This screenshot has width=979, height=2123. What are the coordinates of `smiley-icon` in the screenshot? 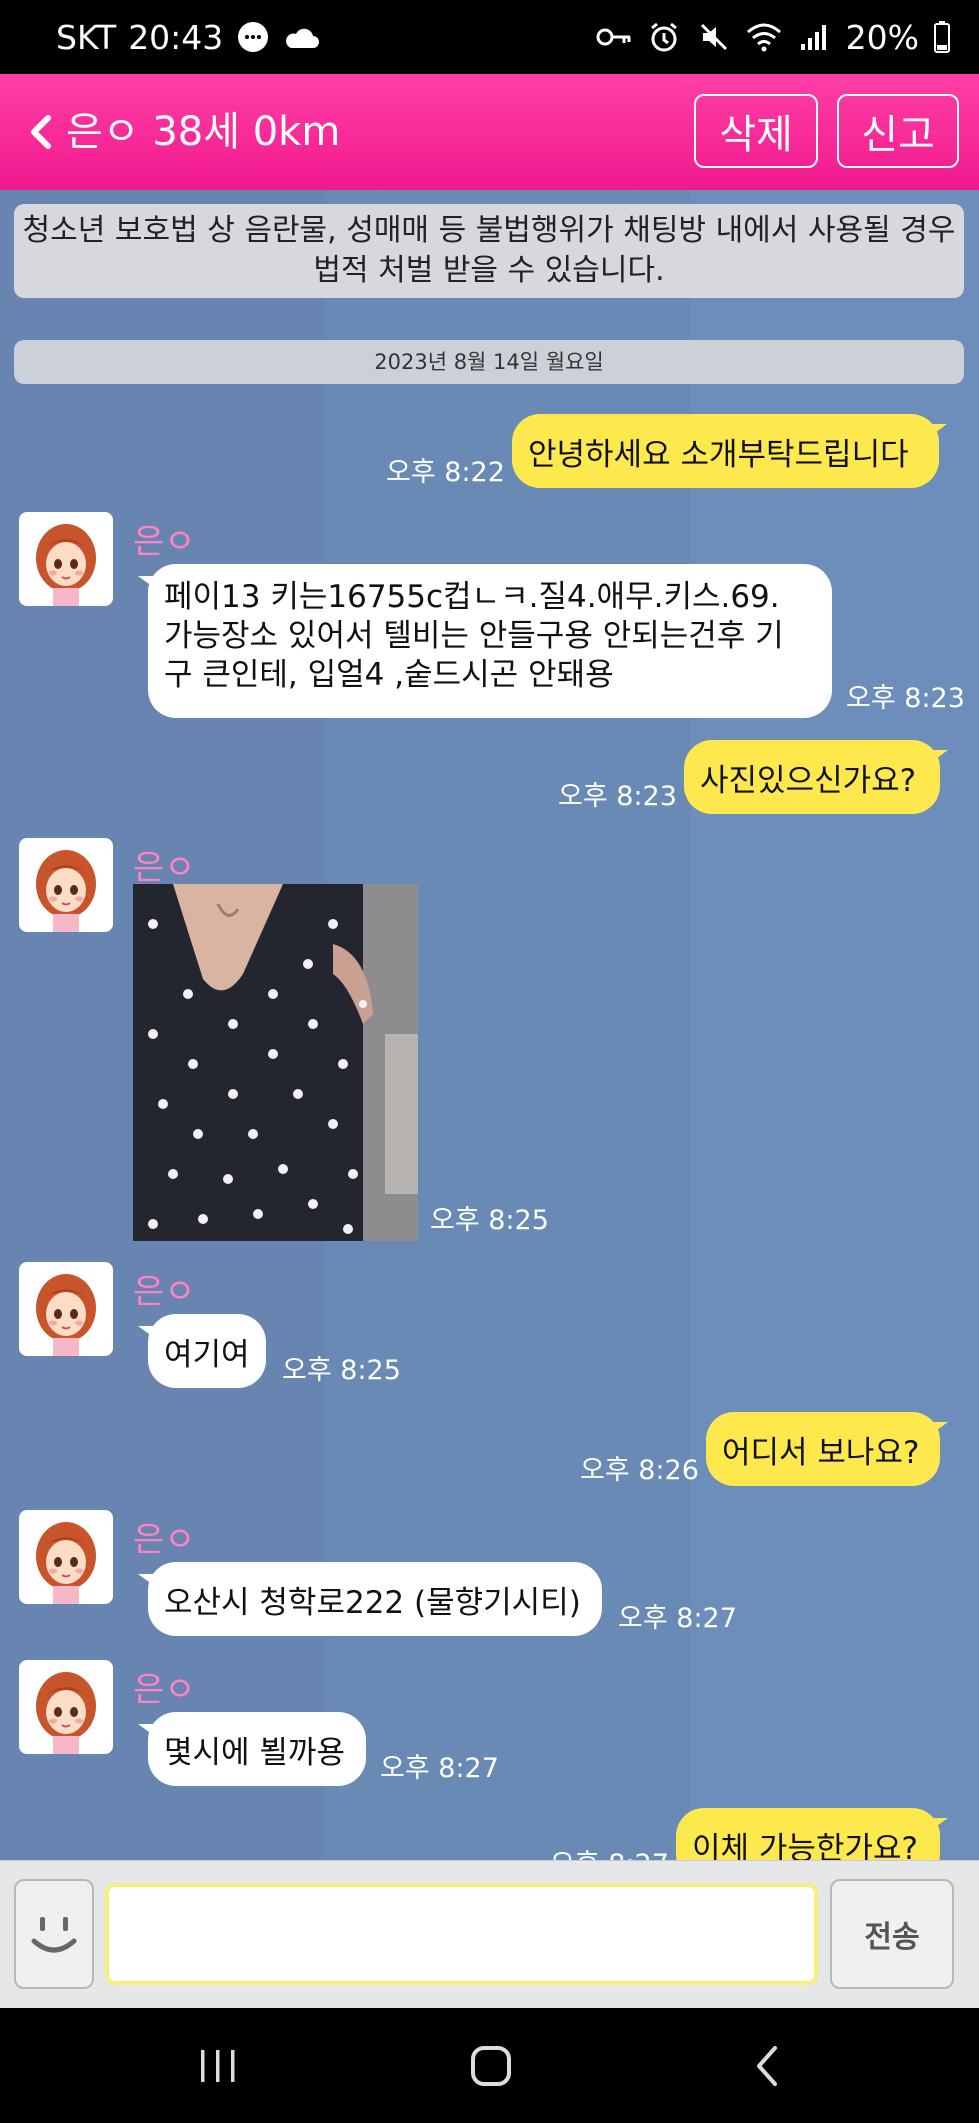 It's located at (54, 1935).